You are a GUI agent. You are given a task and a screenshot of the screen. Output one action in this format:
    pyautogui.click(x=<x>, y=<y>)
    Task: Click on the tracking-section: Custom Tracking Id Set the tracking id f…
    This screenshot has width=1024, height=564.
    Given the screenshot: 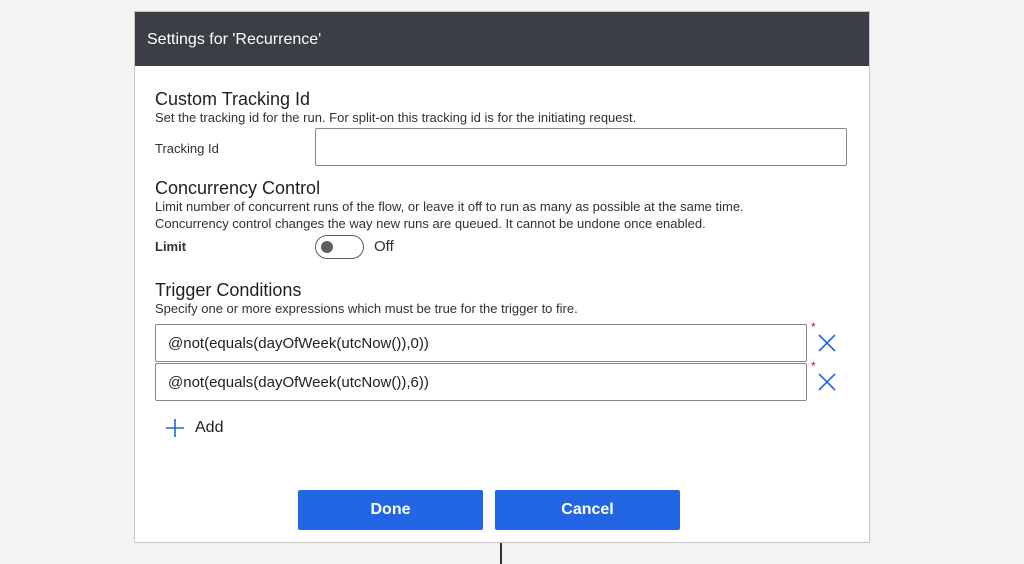 What is the action you would take?
    pyautogui.click(x=395, y=107)
    